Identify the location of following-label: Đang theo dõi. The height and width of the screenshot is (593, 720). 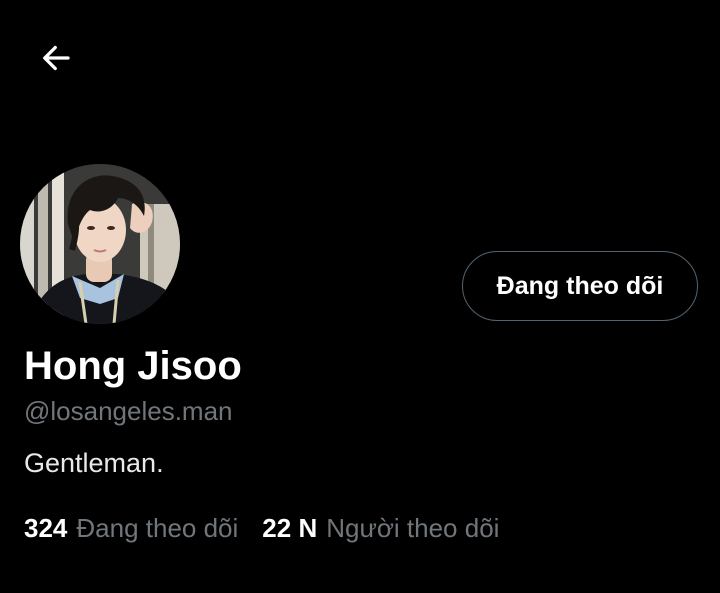
(157, 528).